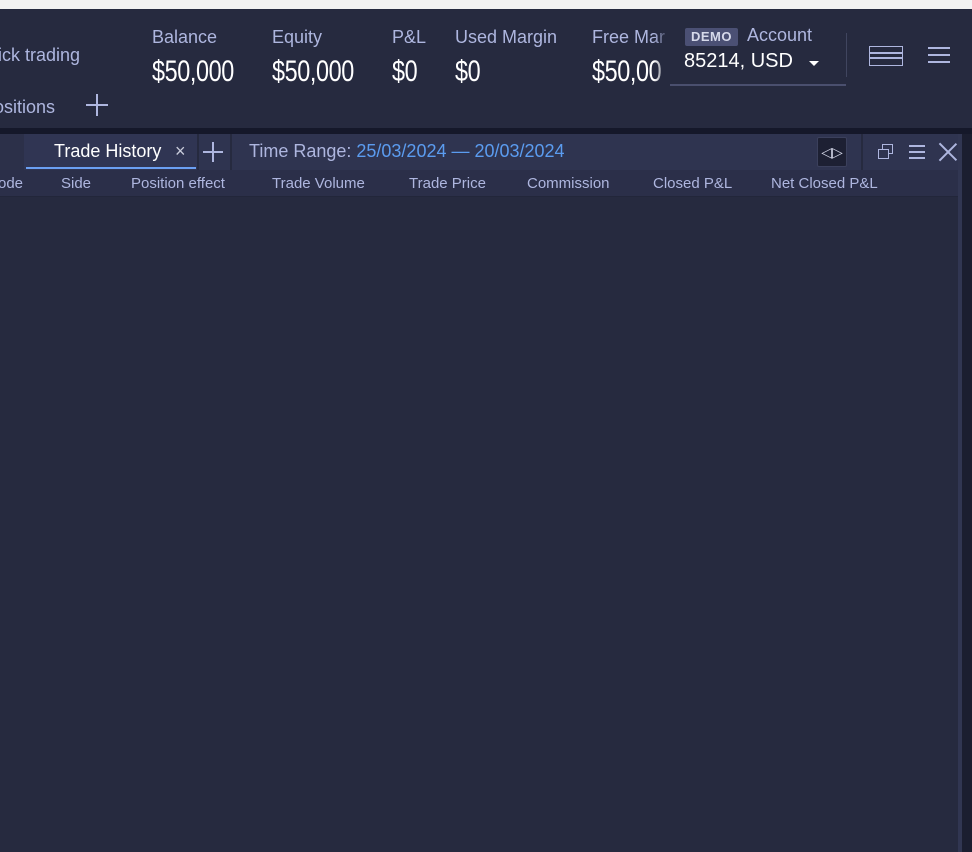  What do you see at coordinates (486, 4) in the screenshot?
I see `window-top-strip` at bounding box center [486, 4].